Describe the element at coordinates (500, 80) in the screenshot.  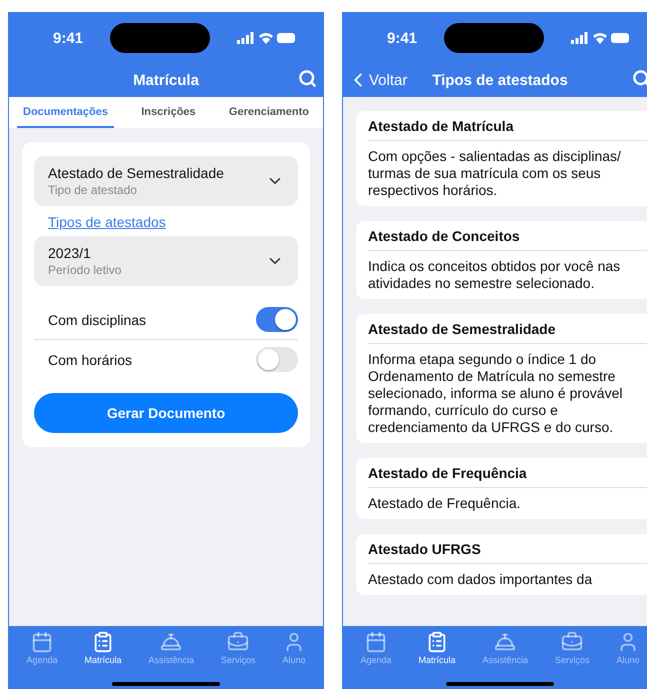
I see `nav-title: Tipos de atestados` at that location.